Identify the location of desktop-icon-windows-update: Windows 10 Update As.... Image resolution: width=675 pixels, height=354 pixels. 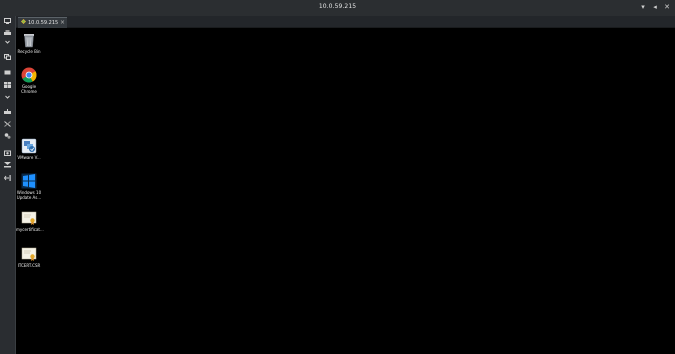
(29, 186).